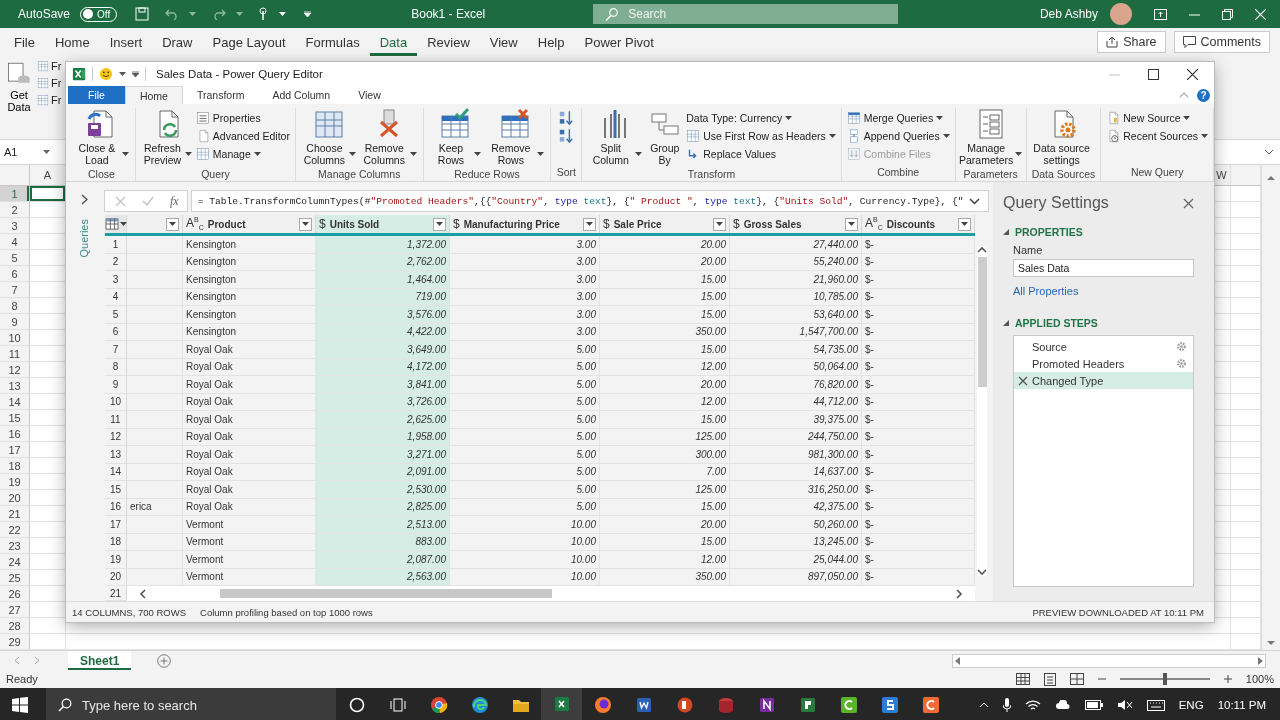 This screenshot has width=1280, height=720. I want to click on refresh-preview-button: Refresh Preview, so click(166, 137).